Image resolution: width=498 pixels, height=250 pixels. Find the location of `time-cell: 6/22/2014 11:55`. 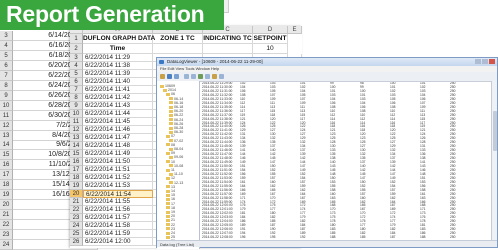

time-cell: 6/22/2014 11:55 is located at coordinates (118, 202).